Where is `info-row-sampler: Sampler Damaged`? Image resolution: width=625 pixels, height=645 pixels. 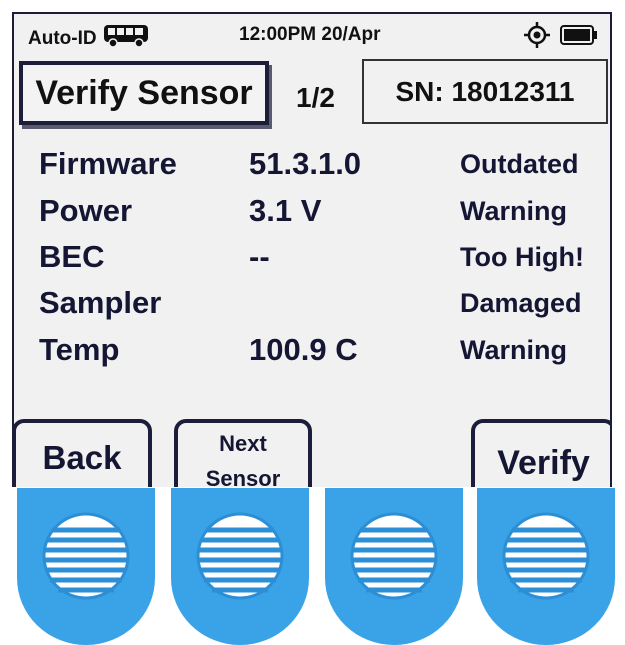
info-row-sampler: Sampler Damaged is located at coordinates (312, 305).